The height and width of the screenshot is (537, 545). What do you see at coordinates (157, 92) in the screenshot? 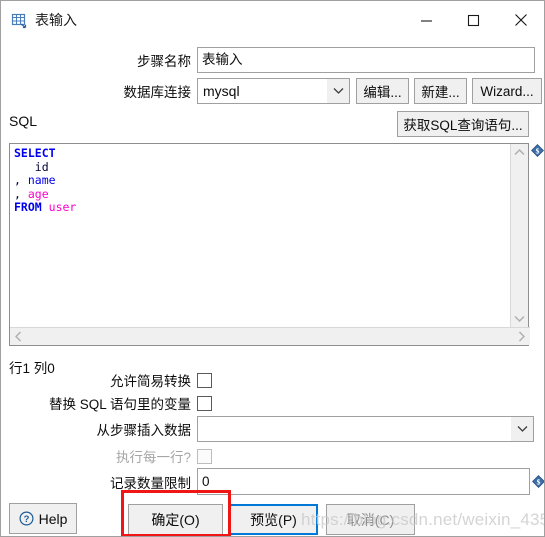
I see `connection-label: 数据库连接` at bounding box center [157, 92].